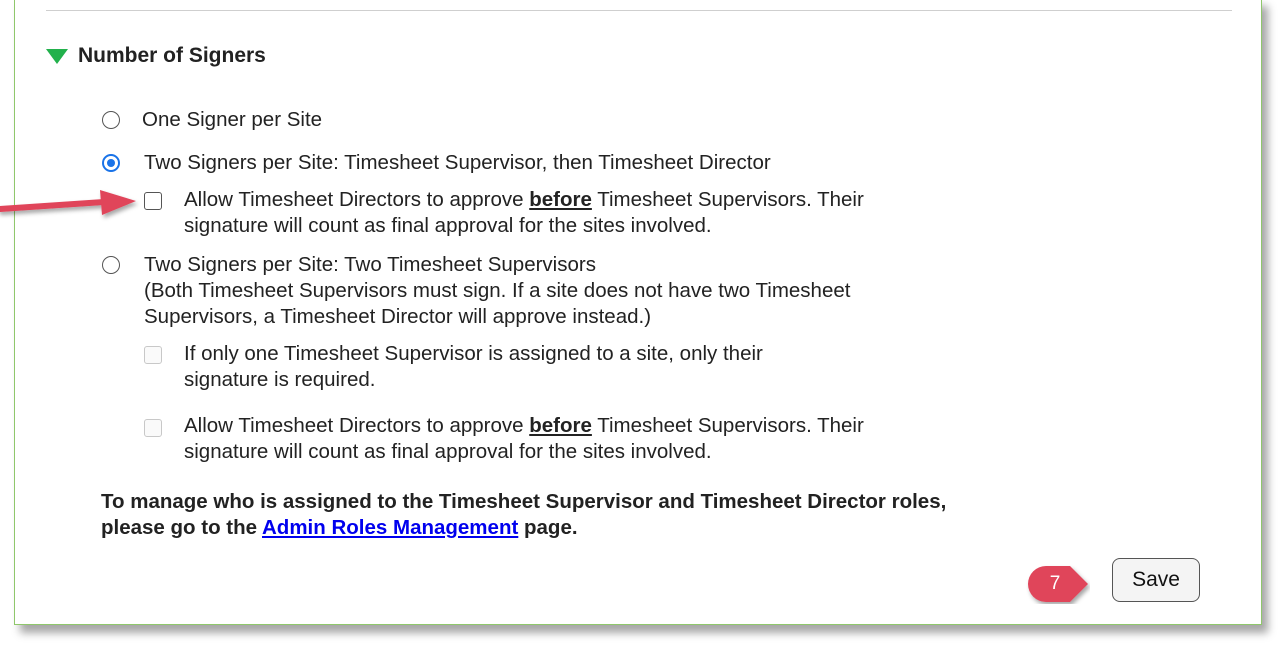 This screenshot has height=648, width=1286. What do you see at coordinates (111, 120) in the screenshot?
I see `radio-one-signer` at bounding box center [111, 120].